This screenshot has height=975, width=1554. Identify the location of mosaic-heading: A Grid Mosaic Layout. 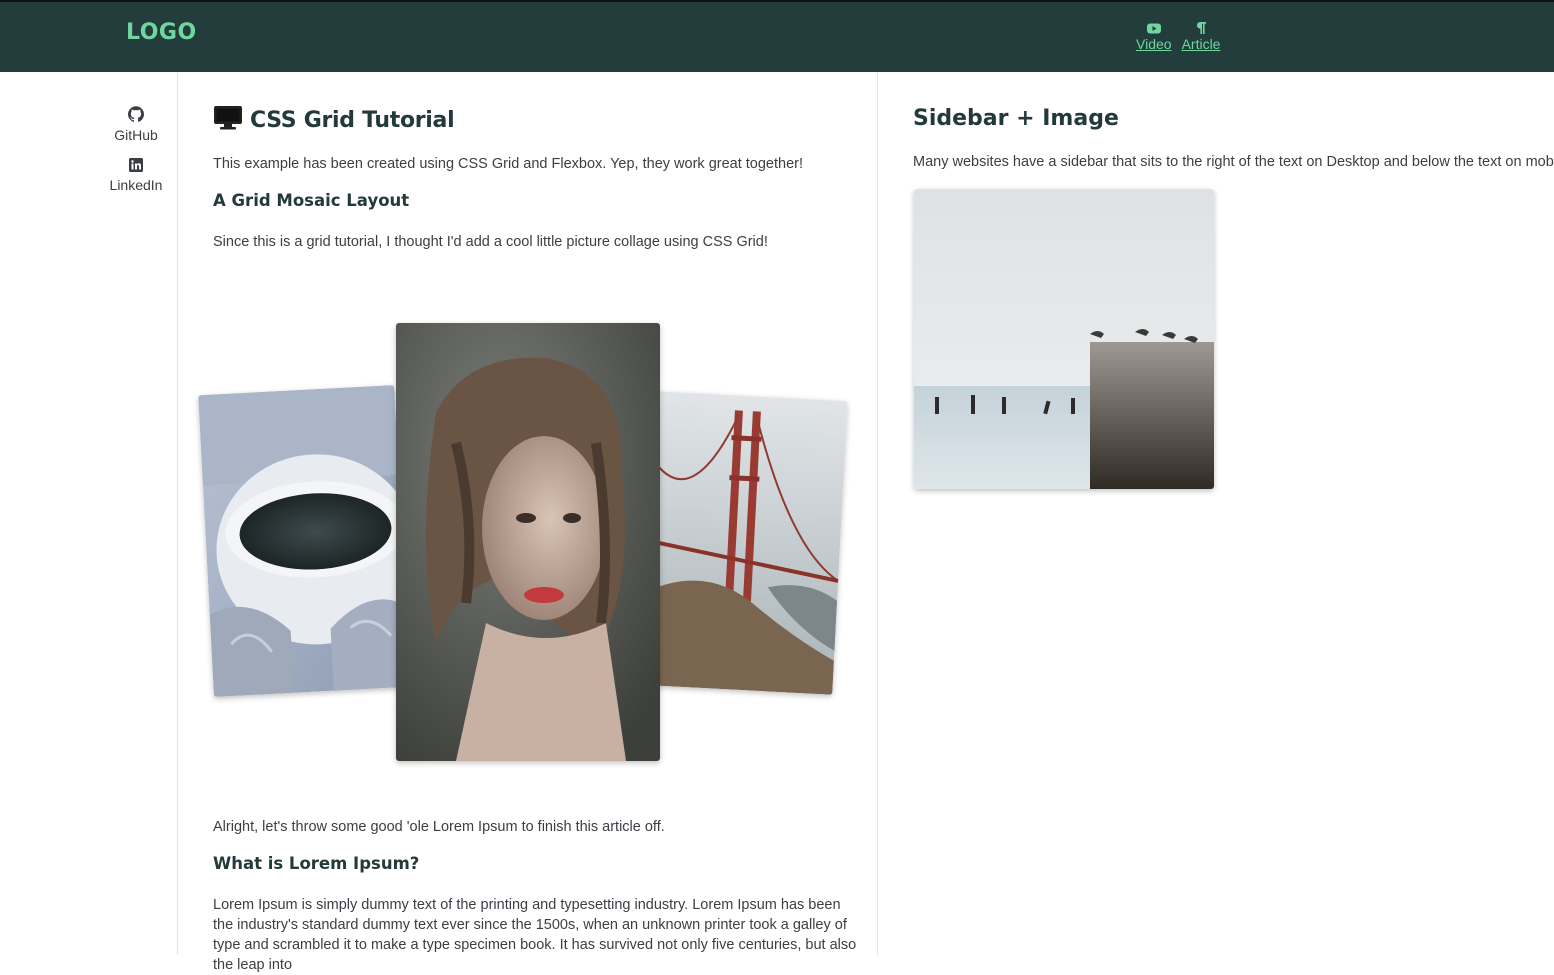
(311, 200).